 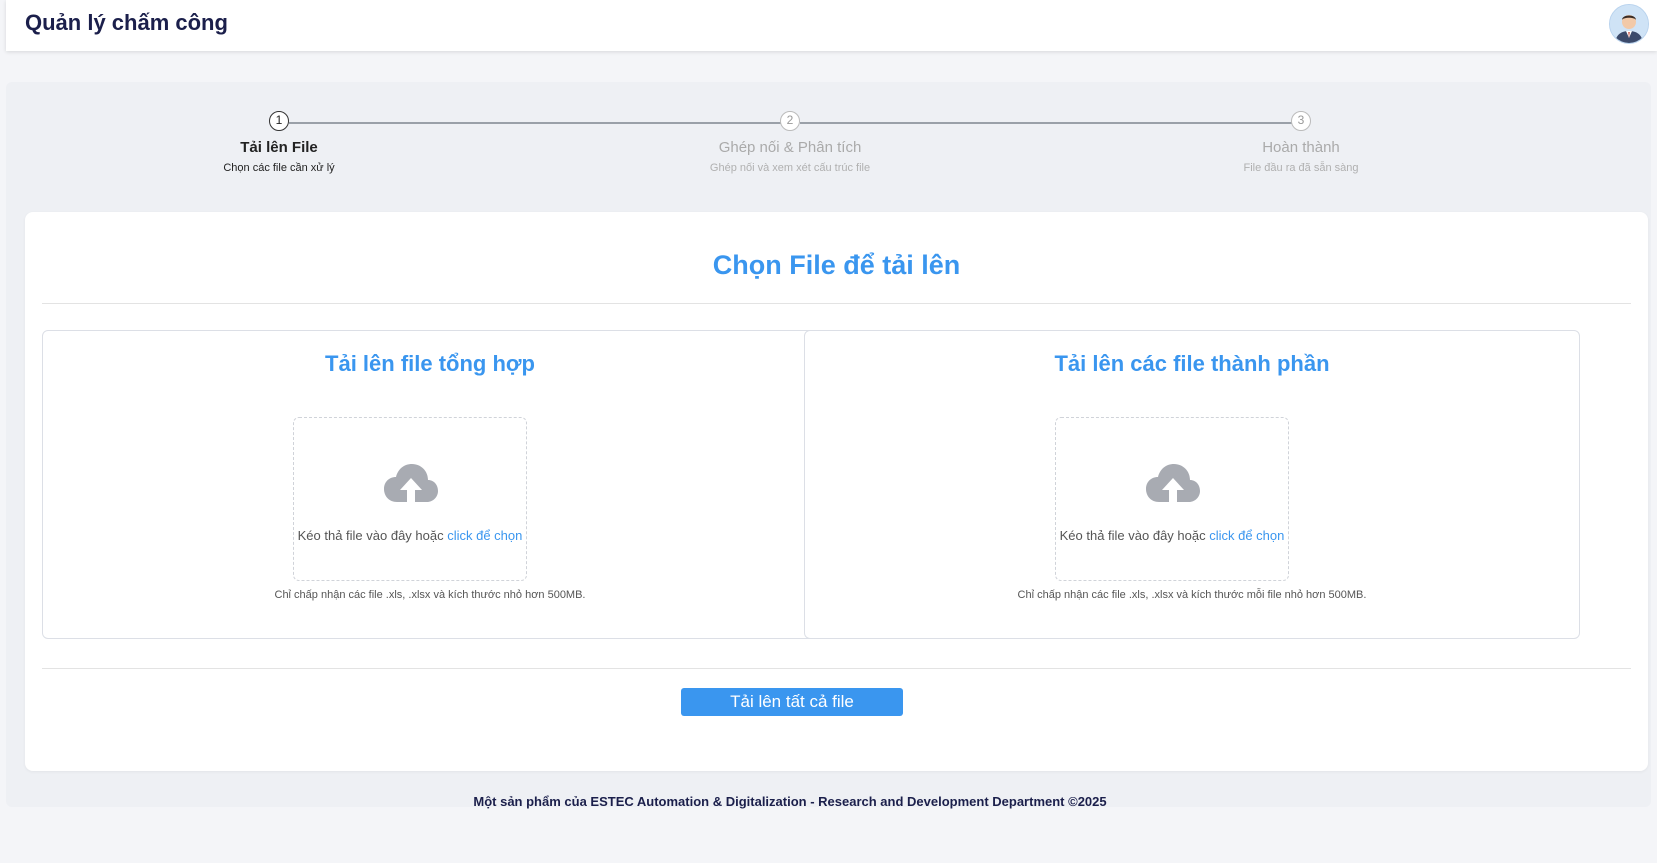 I want to click on user-avatar, so click(x=1629, y=24).